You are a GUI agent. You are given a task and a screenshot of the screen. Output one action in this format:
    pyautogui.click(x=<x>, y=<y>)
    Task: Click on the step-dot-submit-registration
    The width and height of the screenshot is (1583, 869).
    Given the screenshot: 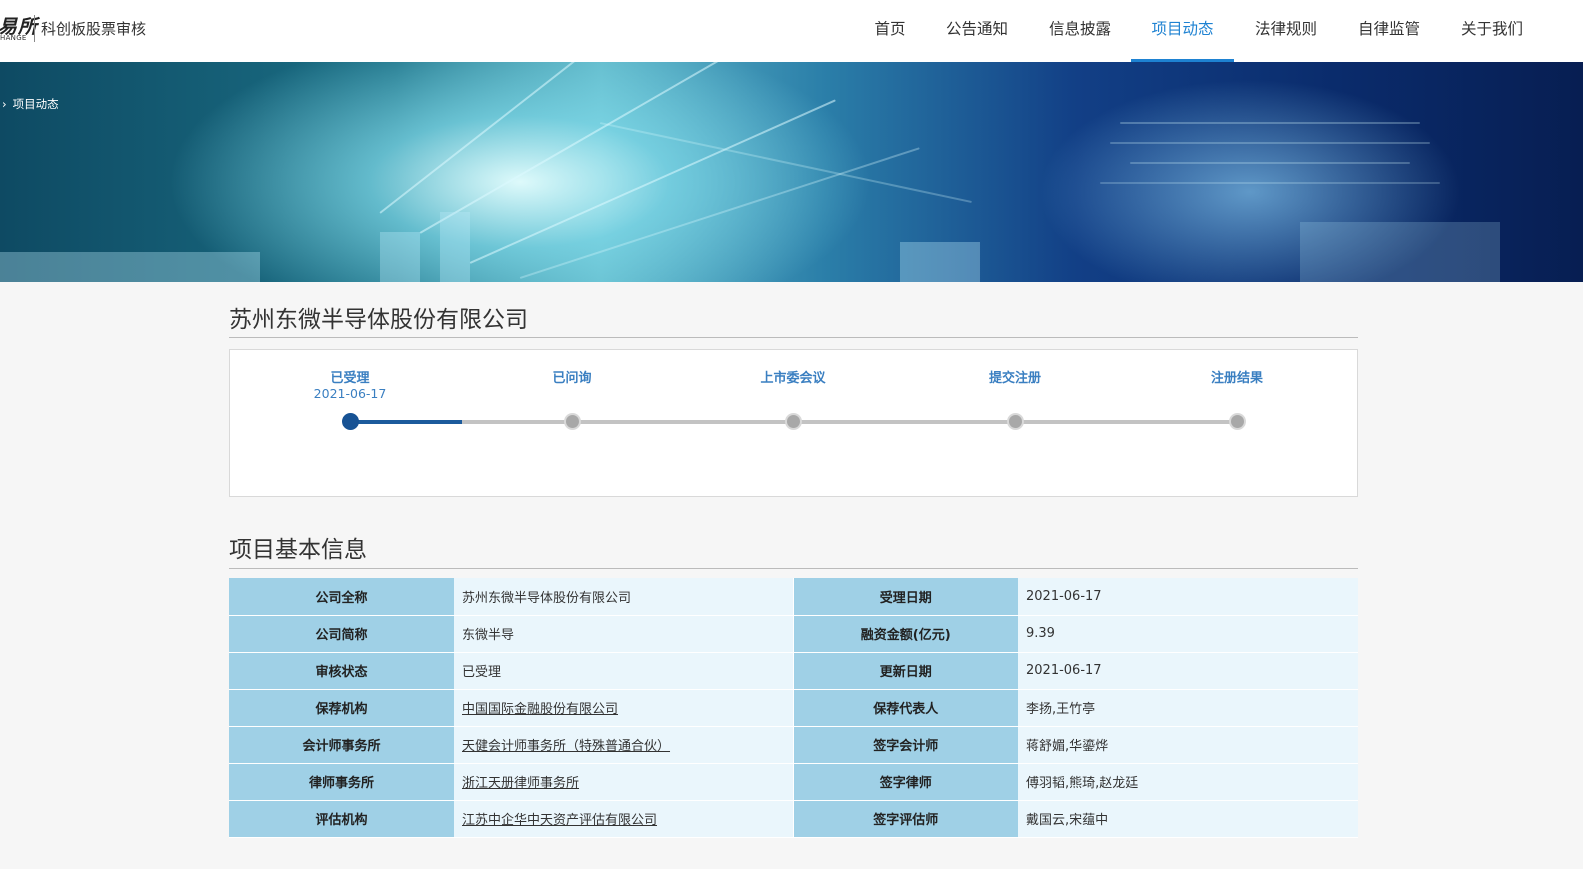 What is the action you would take?
    pyautogui.click(x=1015, y=421)
    